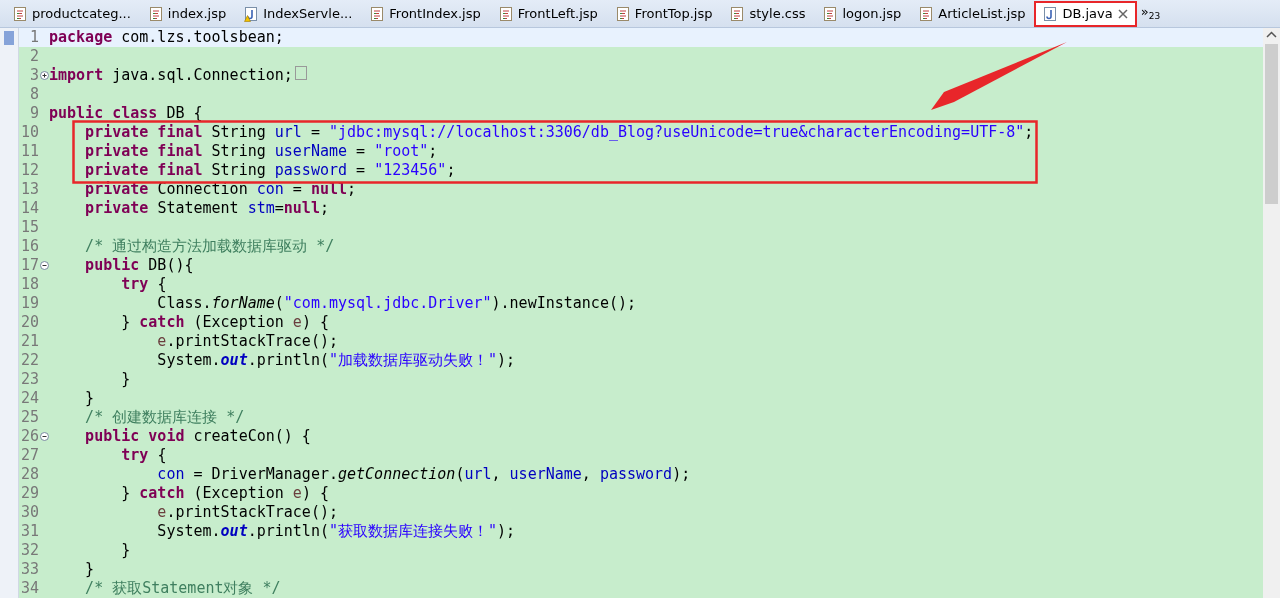 This screenshot has height=598, width=1280. Describe the element at coordinates (29, 493) in the screenshot. I see `line-number: 29` at that location.